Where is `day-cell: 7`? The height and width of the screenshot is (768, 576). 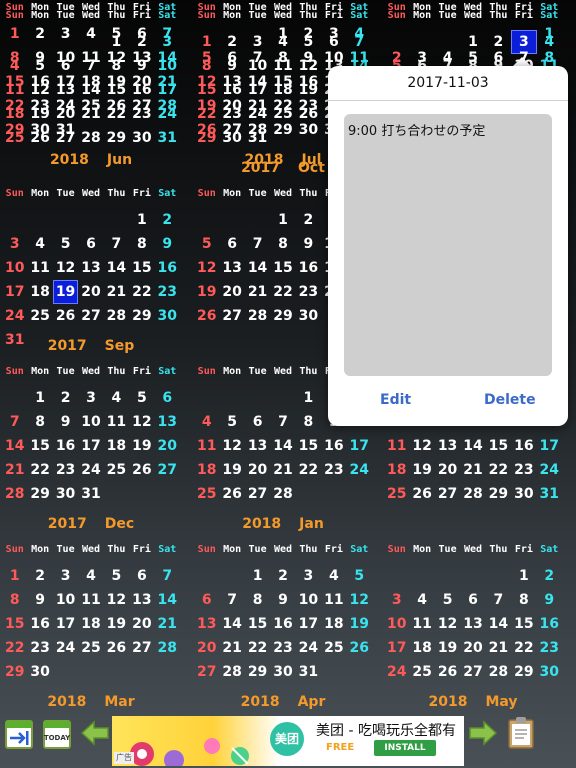
day-cell: 7 is located at coordinates (257, 244).